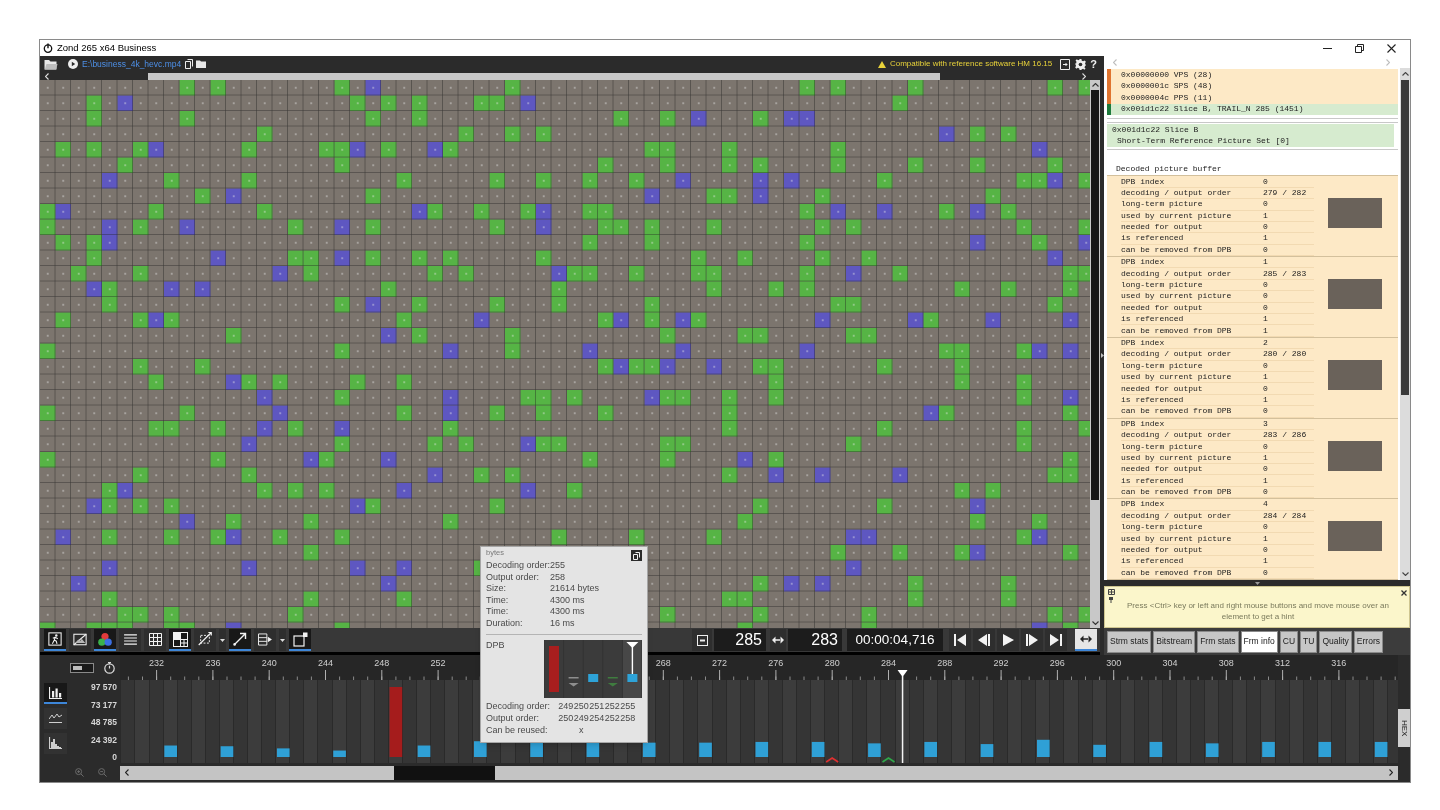  Describe the element at coordinates (1252, 98) in the screenshot. I see `nal-unit-item: 0x0000004c PPS (11)` at that location.